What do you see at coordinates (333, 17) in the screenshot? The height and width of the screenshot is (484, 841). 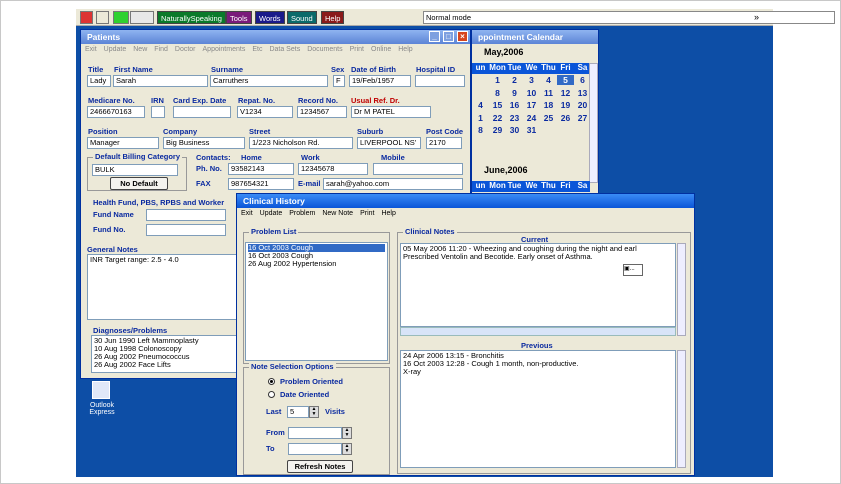 I see `help-menu: Help` at bounding box center [333, 17].